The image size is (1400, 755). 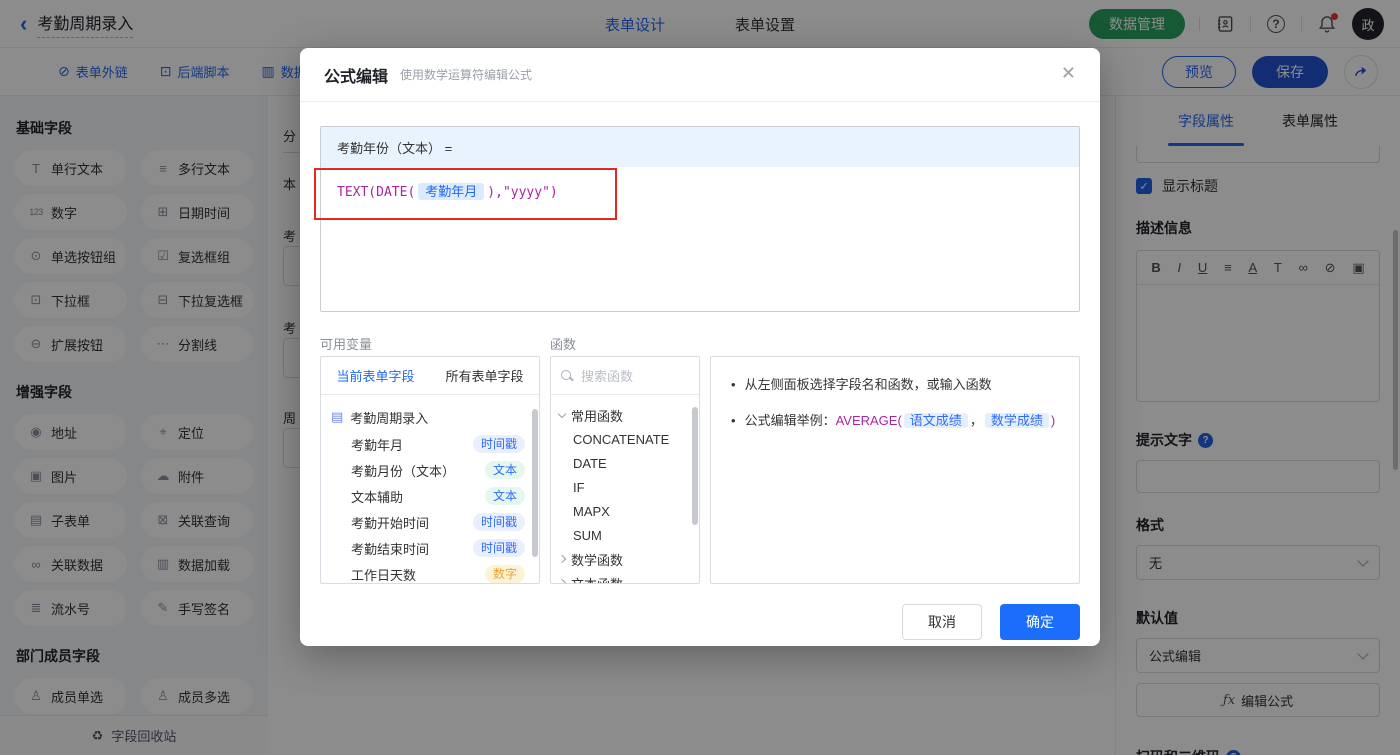 What do you see at coordinates (700, 622) in the screenshot?
I see `modal-footer: 取消 确定` at bounding box center [700, 622].